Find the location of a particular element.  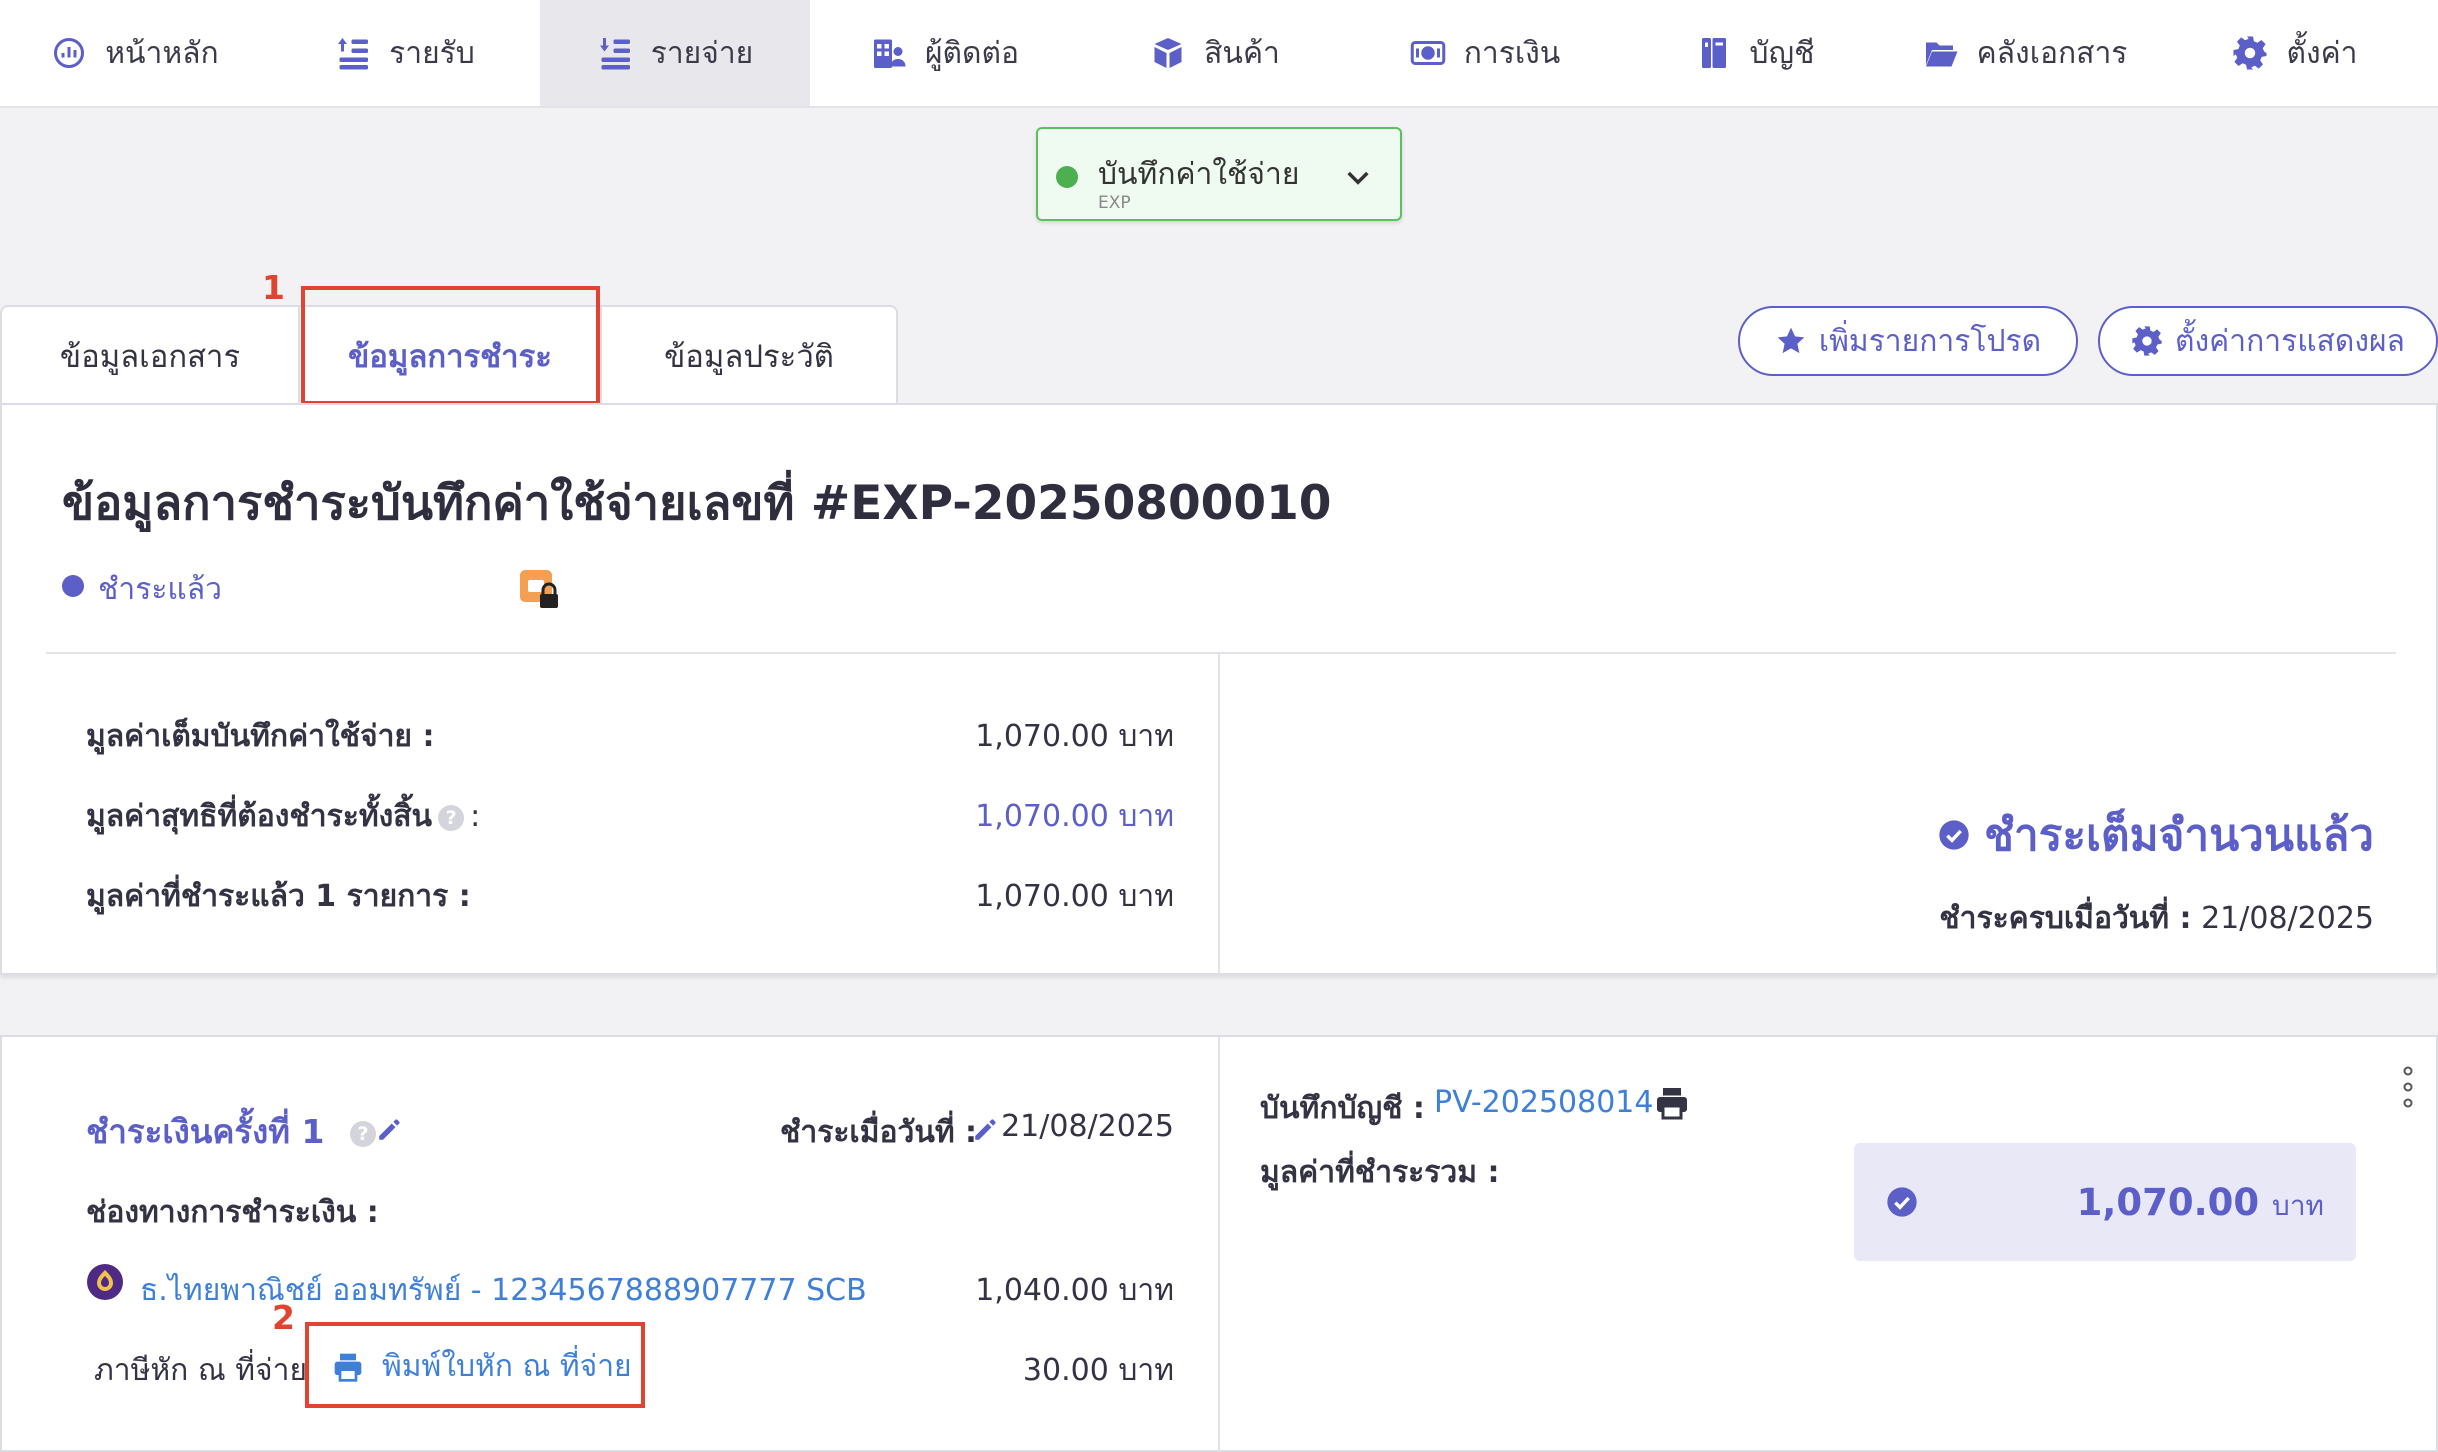

folder-icon is located at coordinates (1941, 54).